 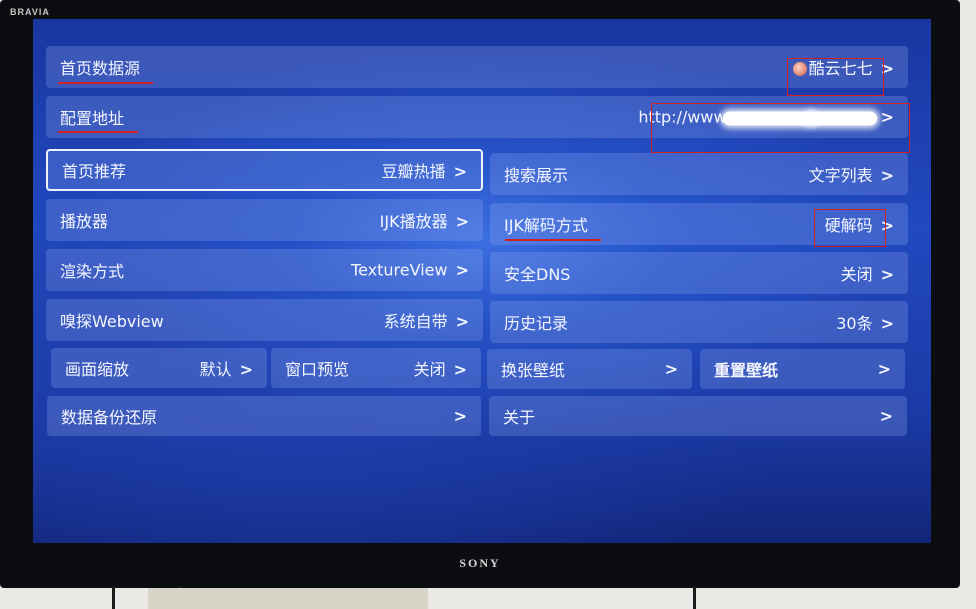 I want to click on setting-label: 窗口预览, so click(x=317, y=369).